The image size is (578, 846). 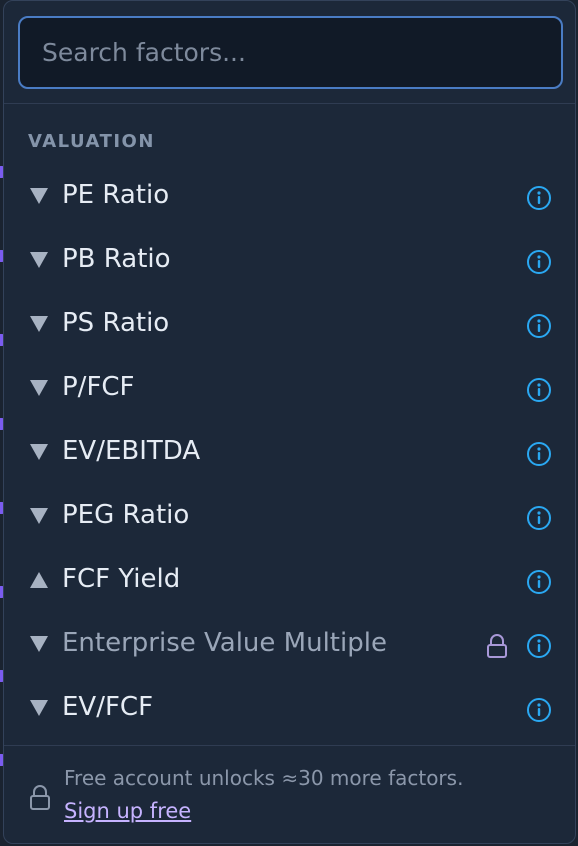 I want to click on factor-item: PE Ratio, so click(x=289, y=197).